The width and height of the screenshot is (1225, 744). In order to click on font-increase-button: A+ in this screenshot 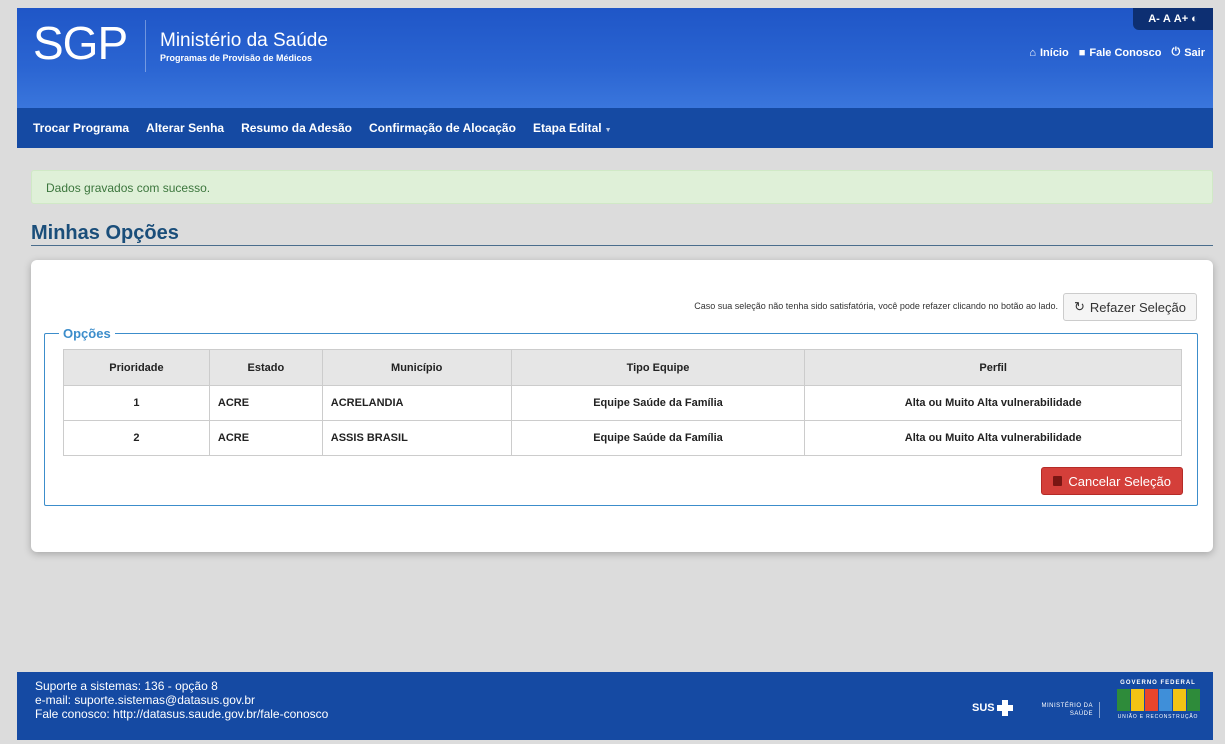, I will do `click(1181, 19)`.